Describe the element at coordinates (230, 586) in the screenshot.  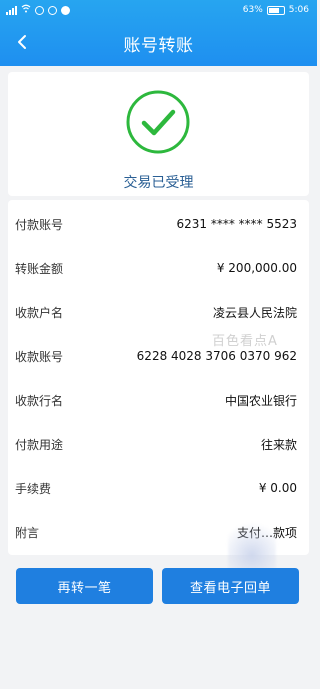
I see `view-e-receipt-button: 查看电子回单` at that location.